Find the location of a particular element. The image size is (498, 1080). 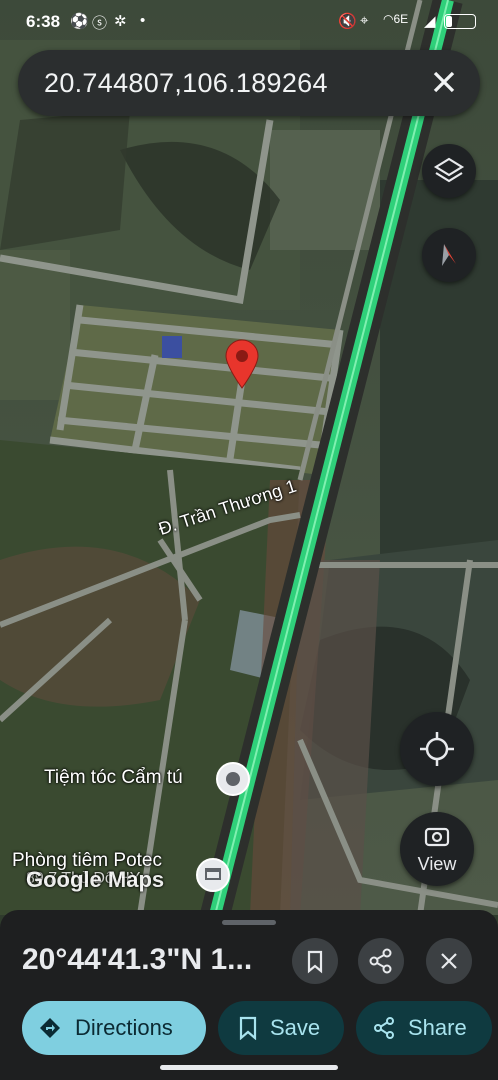

layers-button is located at coordinates (449, 171).